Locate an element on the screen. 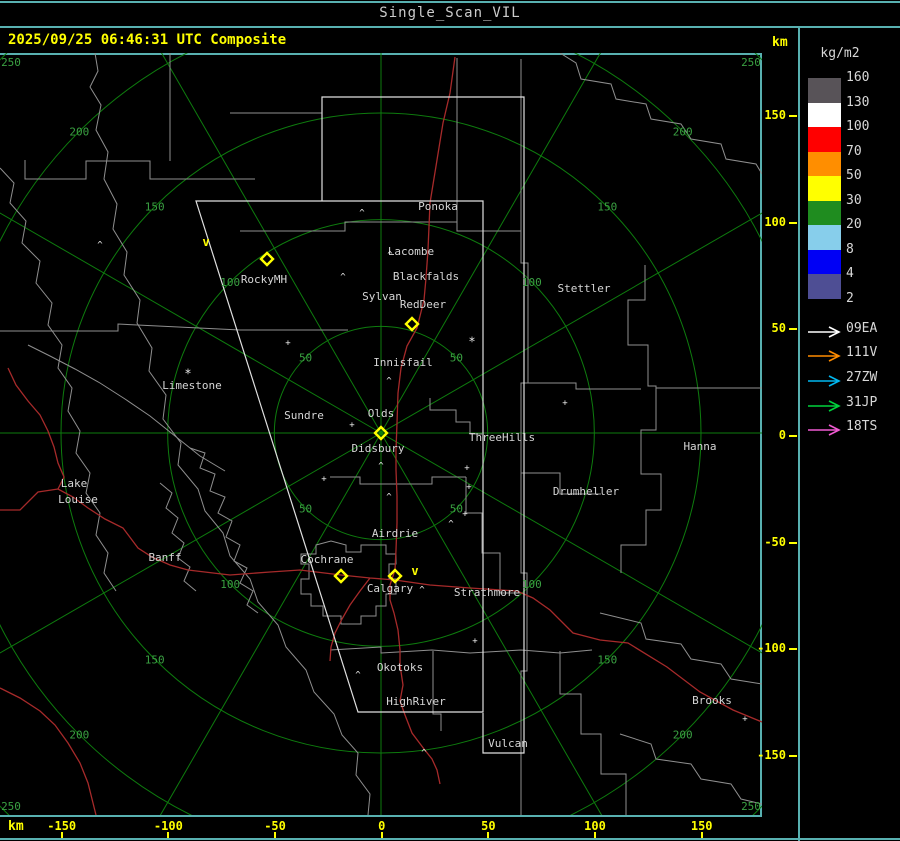 The width and height of the screenshot is (900, 841). bottom-axis-label: -100 is located at coordinates (168, 826).